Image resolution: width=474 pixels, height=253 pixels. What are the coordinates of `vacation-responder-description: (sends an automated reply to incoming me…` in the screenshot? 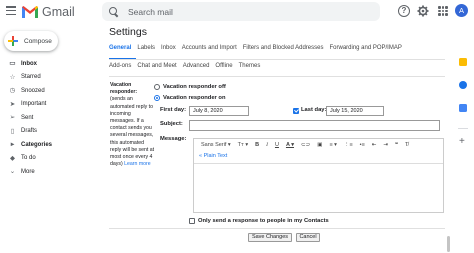 It's located at (132, 132).